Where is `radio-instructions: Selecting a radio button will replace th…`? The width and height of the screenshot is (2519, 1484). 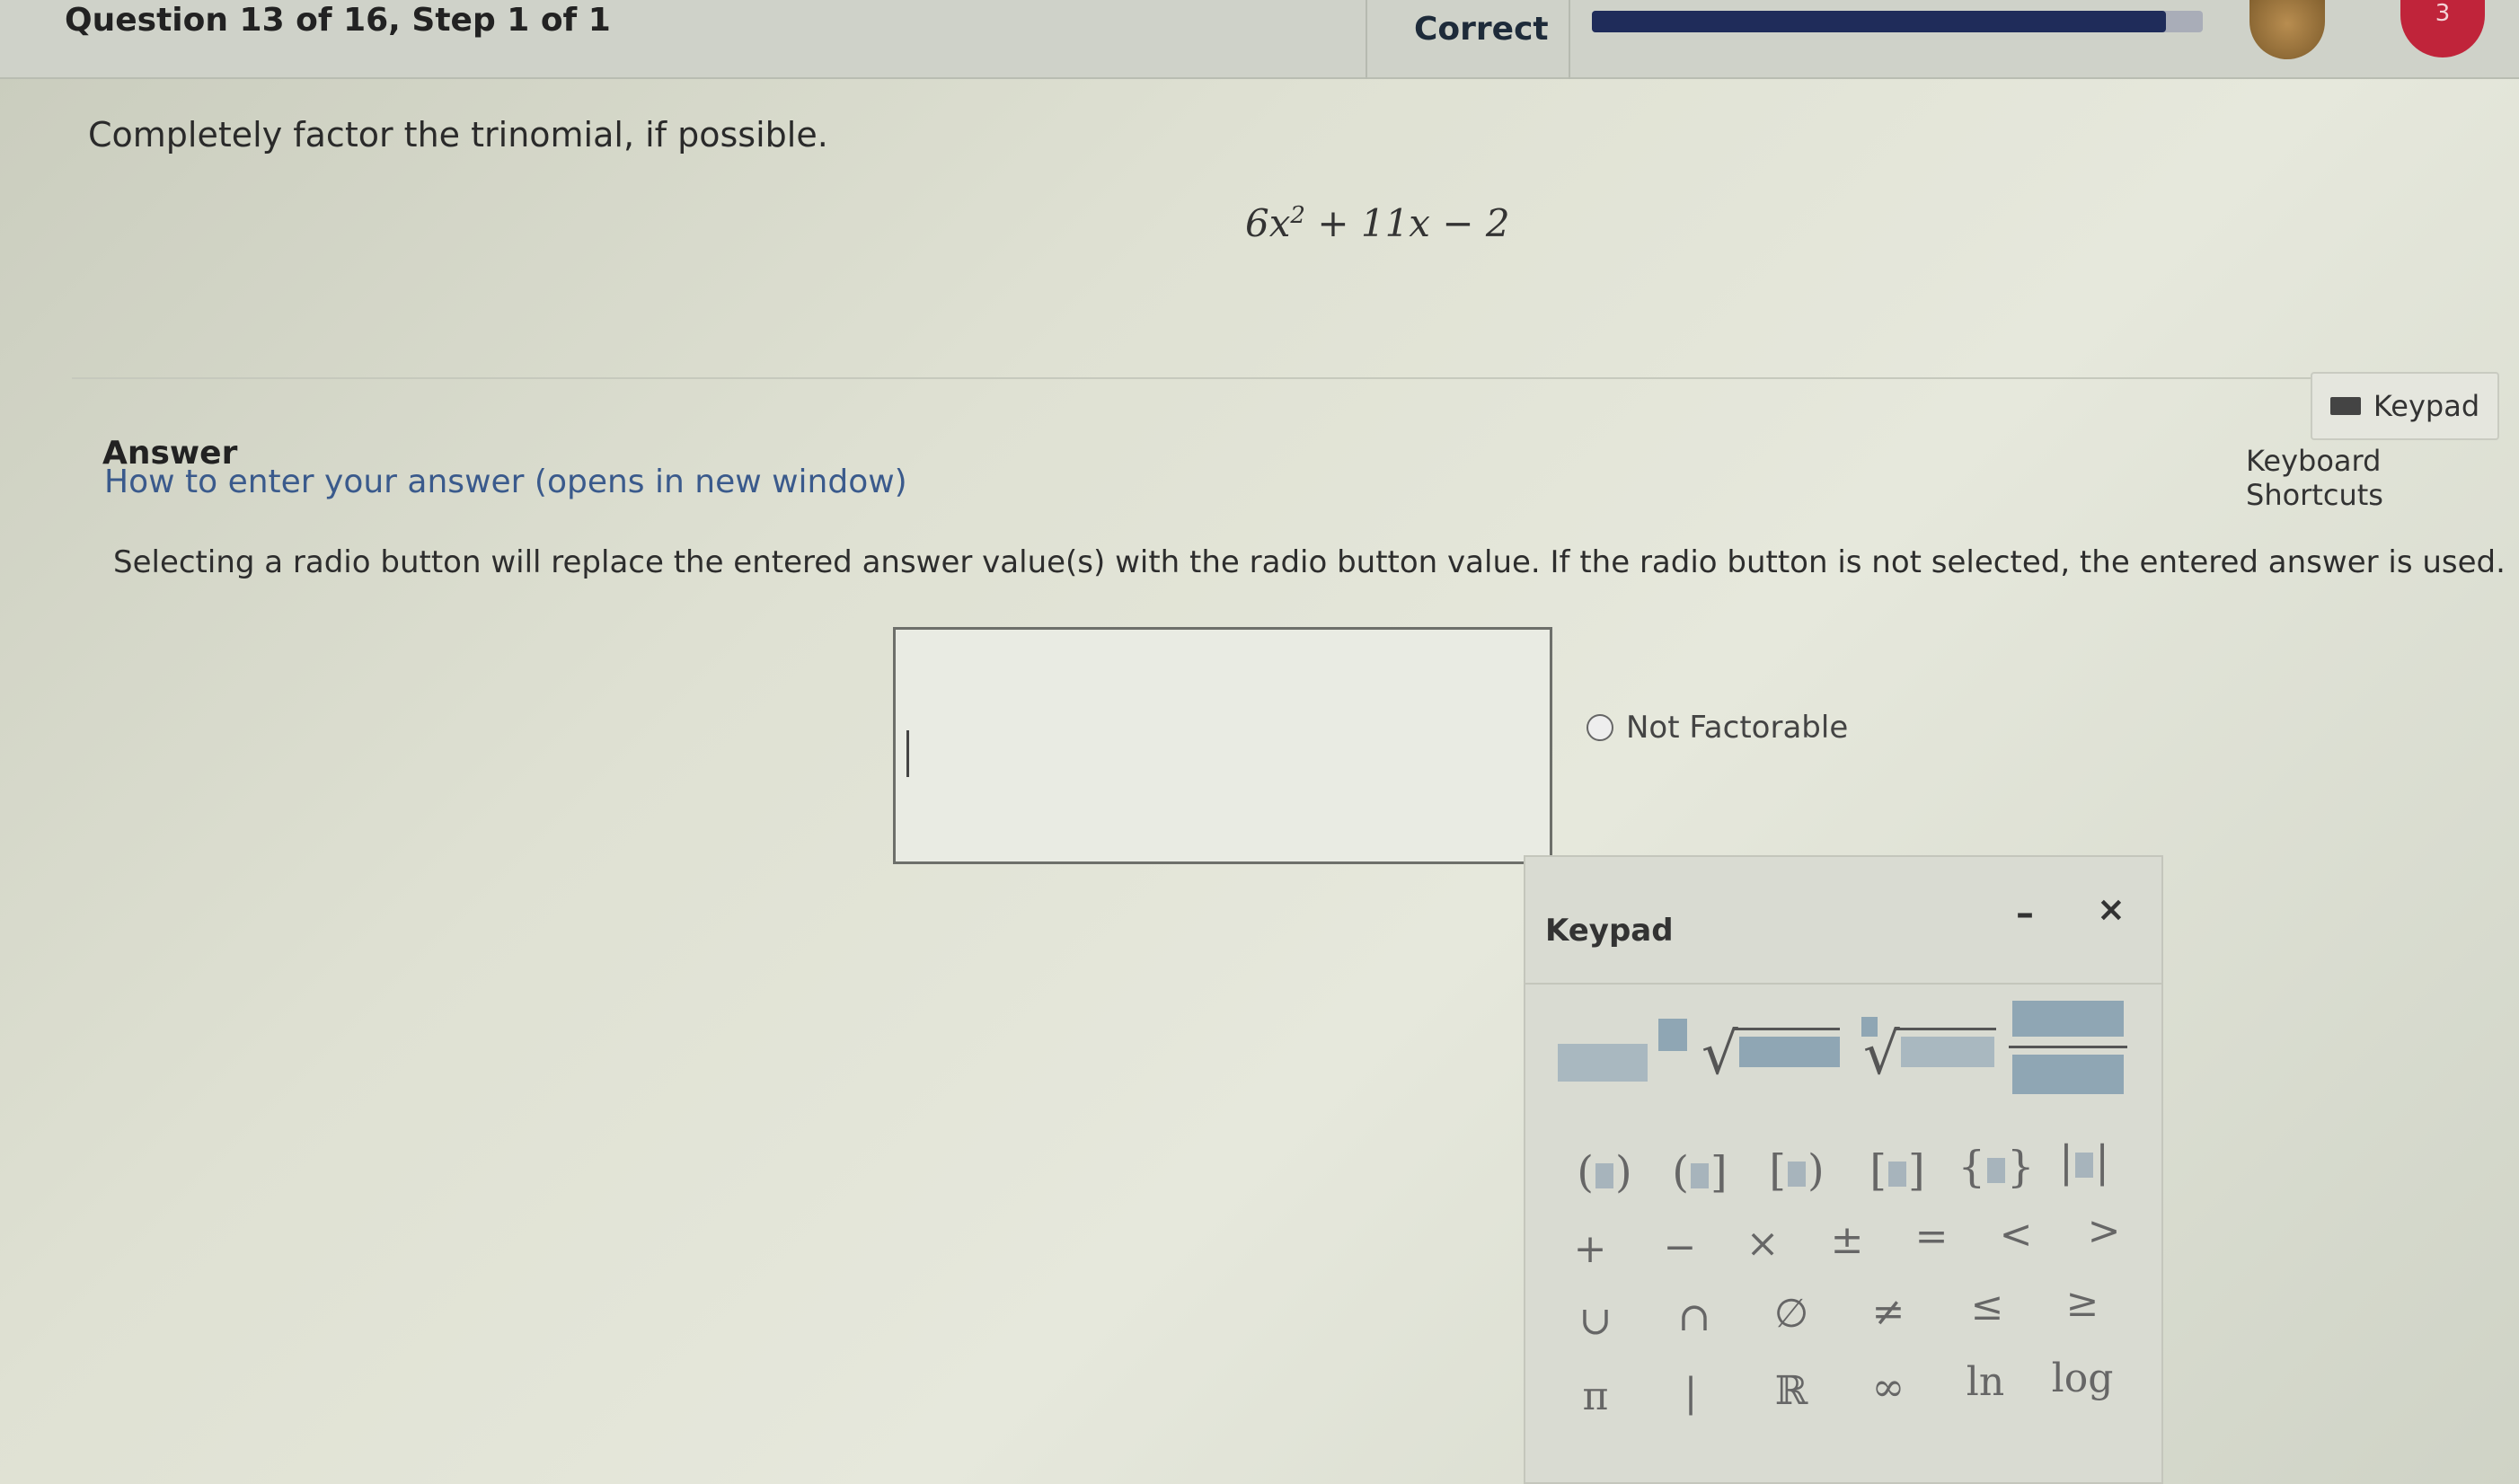 radio-instructions: Selecting a radio button will replace th… is located at coordinates (1309, 562).